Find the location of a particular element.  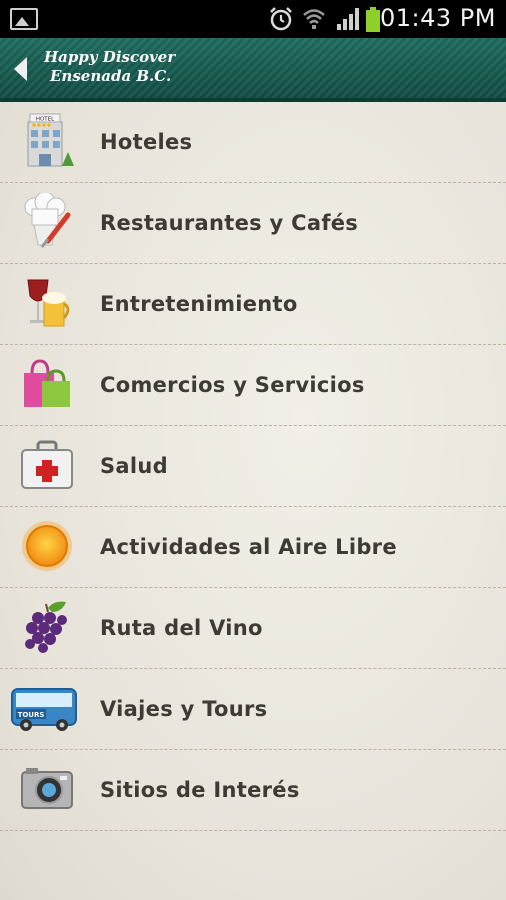

list-item-label: Sitios de Interés is located at coordinates (200, 790).